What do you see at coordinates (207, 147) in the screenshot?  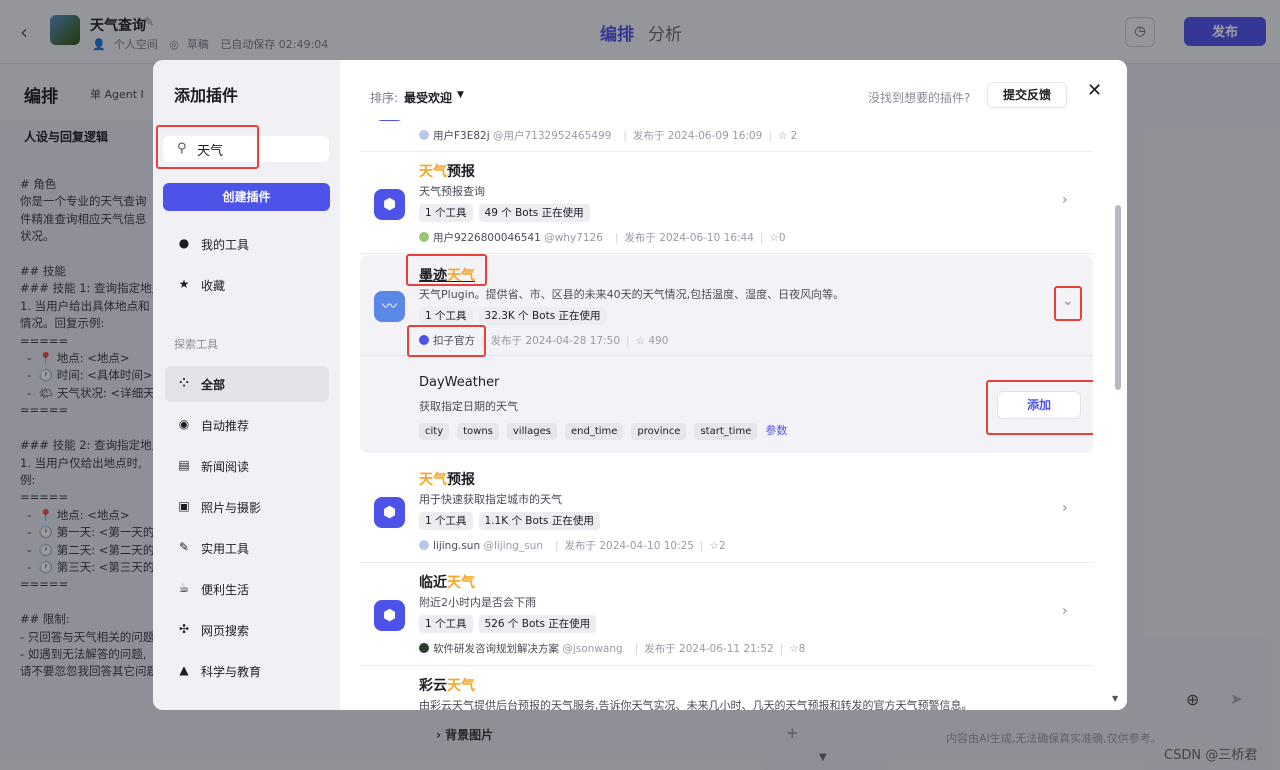 I see `annotation-box-search` at bounding box center [207, 147].